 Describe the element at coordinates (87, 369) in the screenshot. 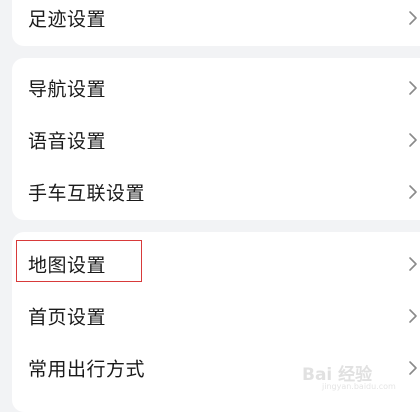

I see `settings-item-label: 常用出行方式` at that location.